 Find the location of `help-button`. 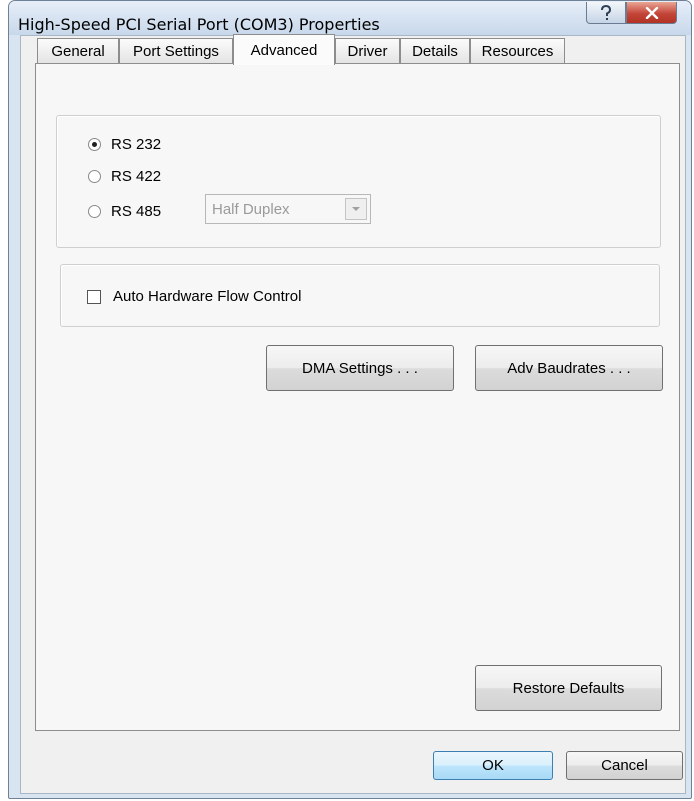

help-button is located at coordinates (606, 13).